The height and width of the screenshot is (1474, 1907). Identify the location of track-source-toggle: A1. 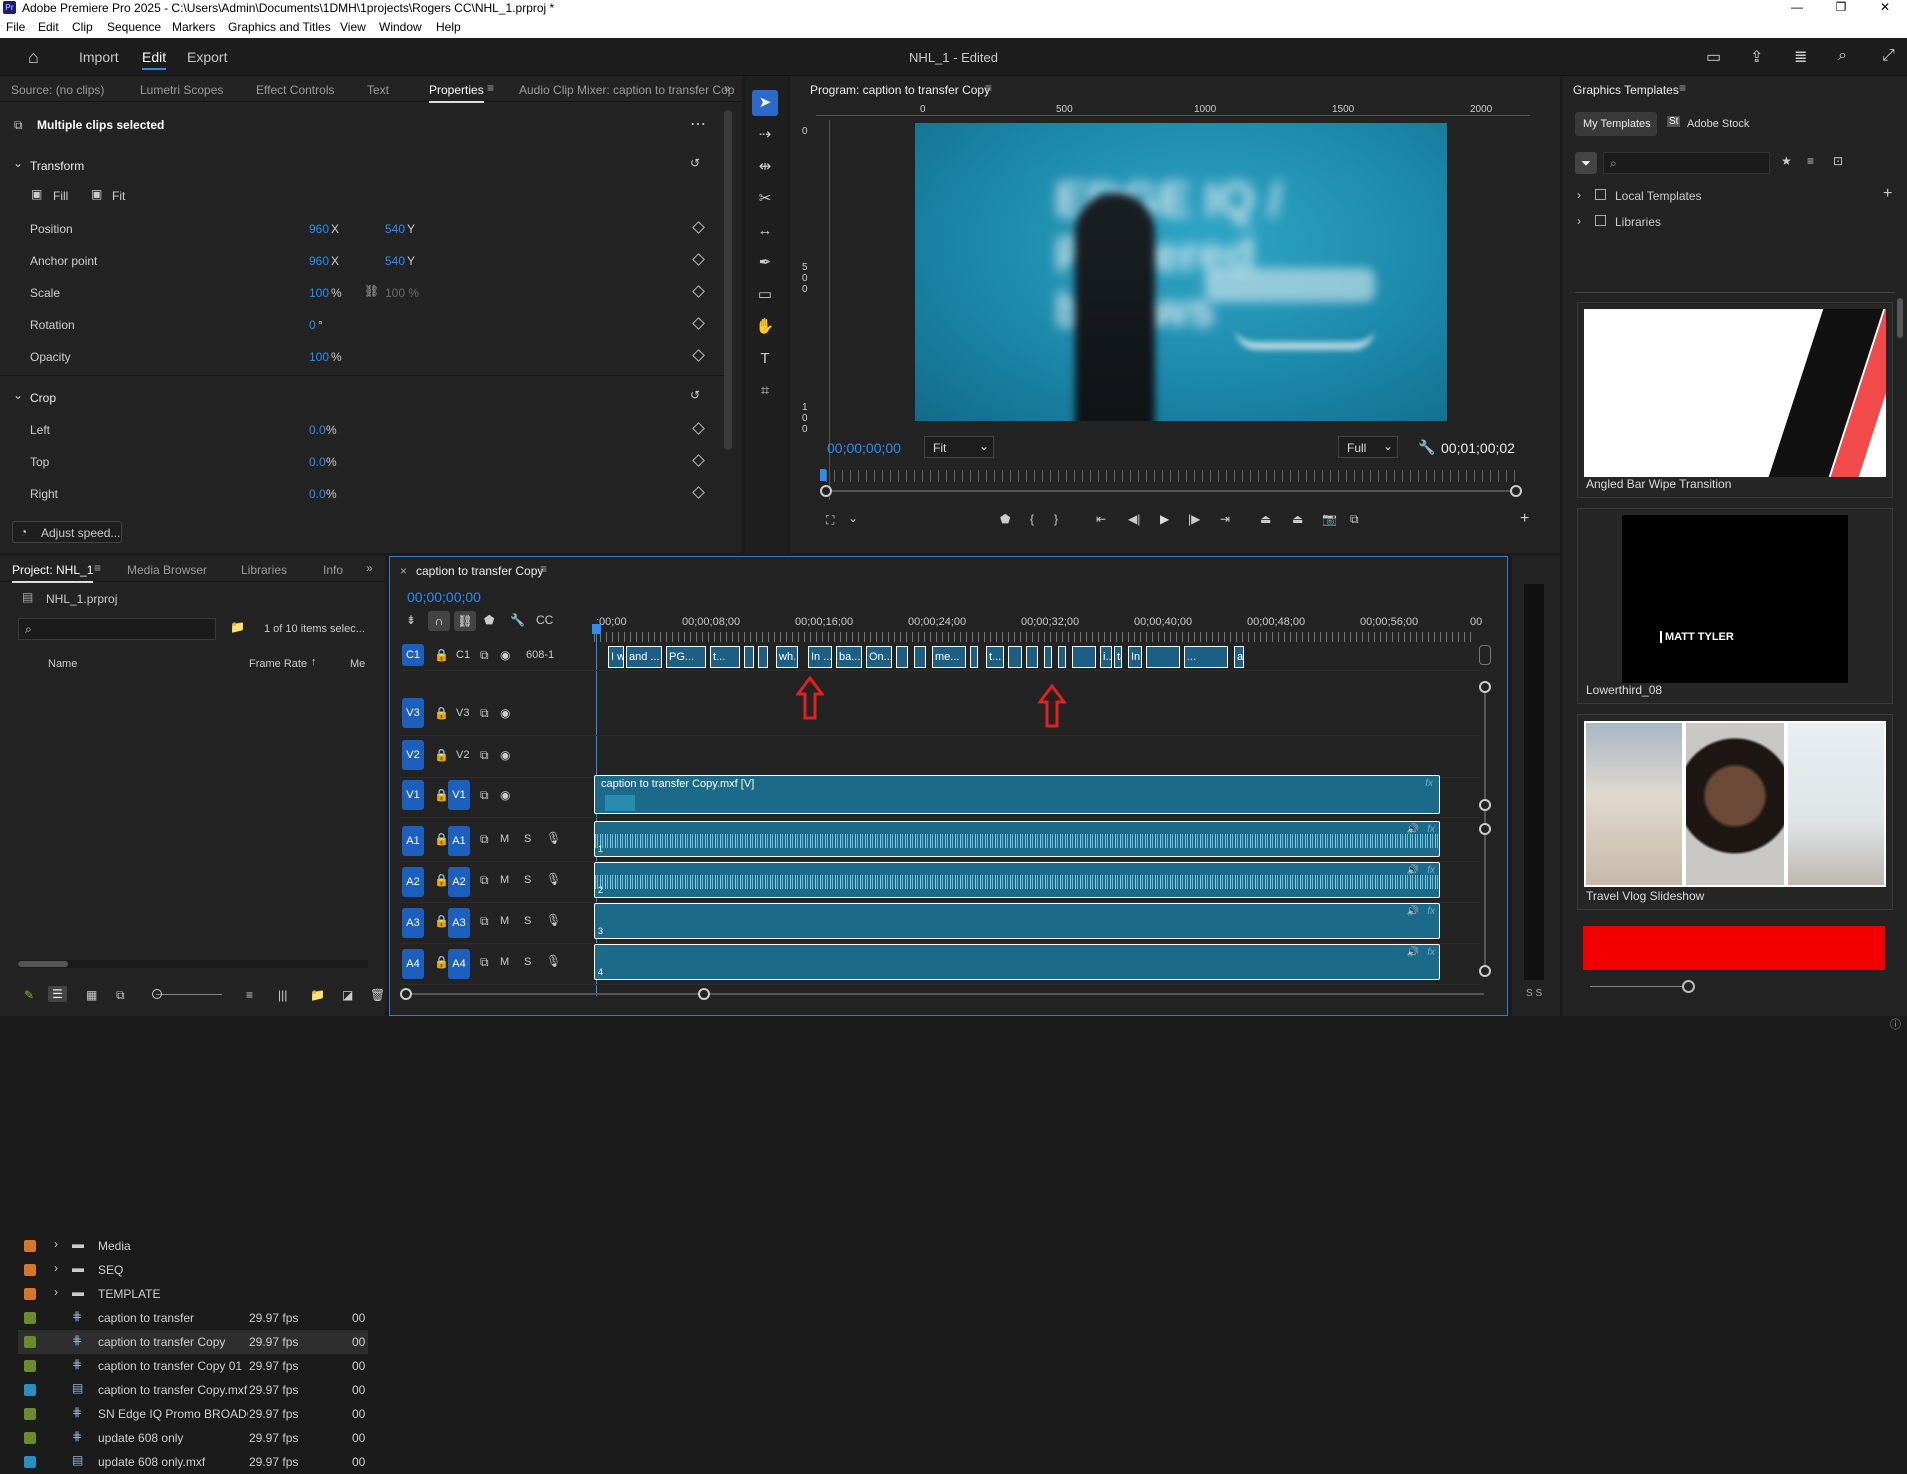
(413, 841).